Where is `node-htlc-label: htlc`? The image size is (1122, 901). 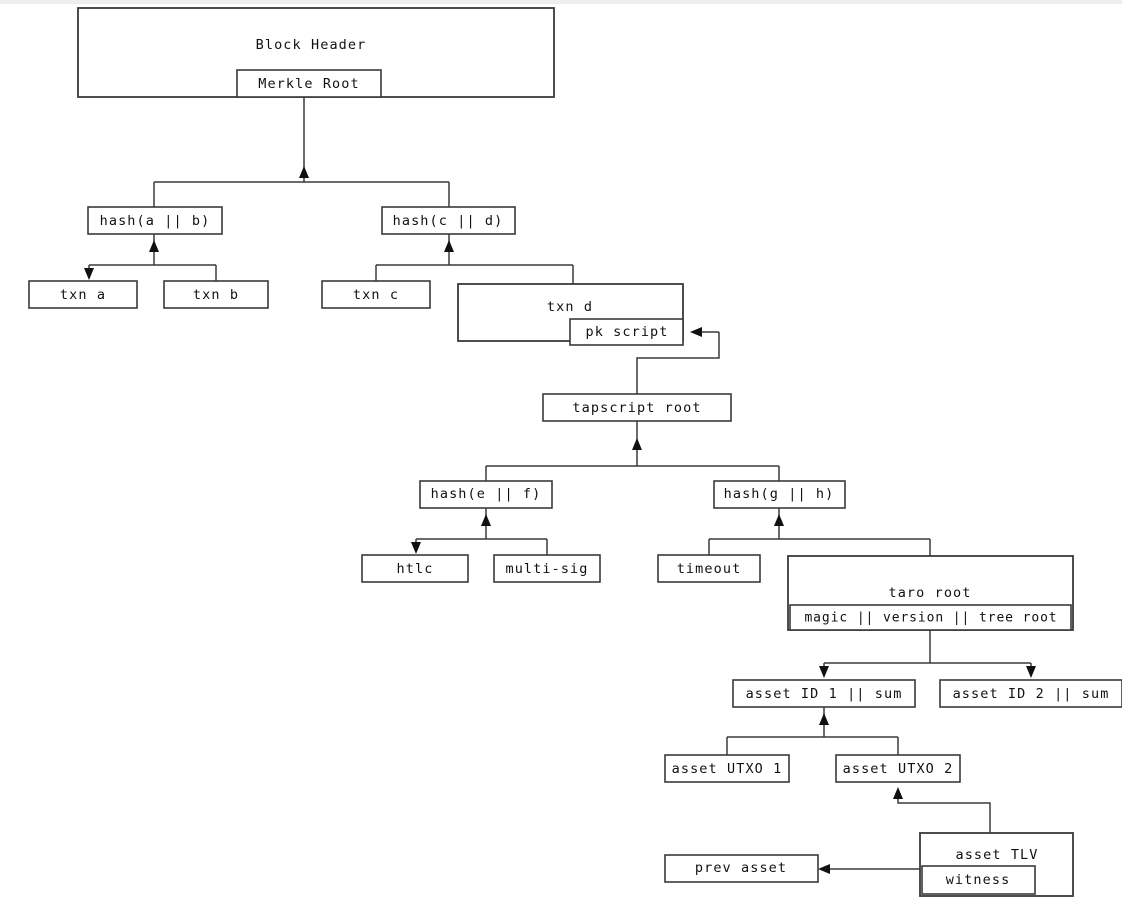 node-htlc-label: htlc is located at coordinates (415, 569).